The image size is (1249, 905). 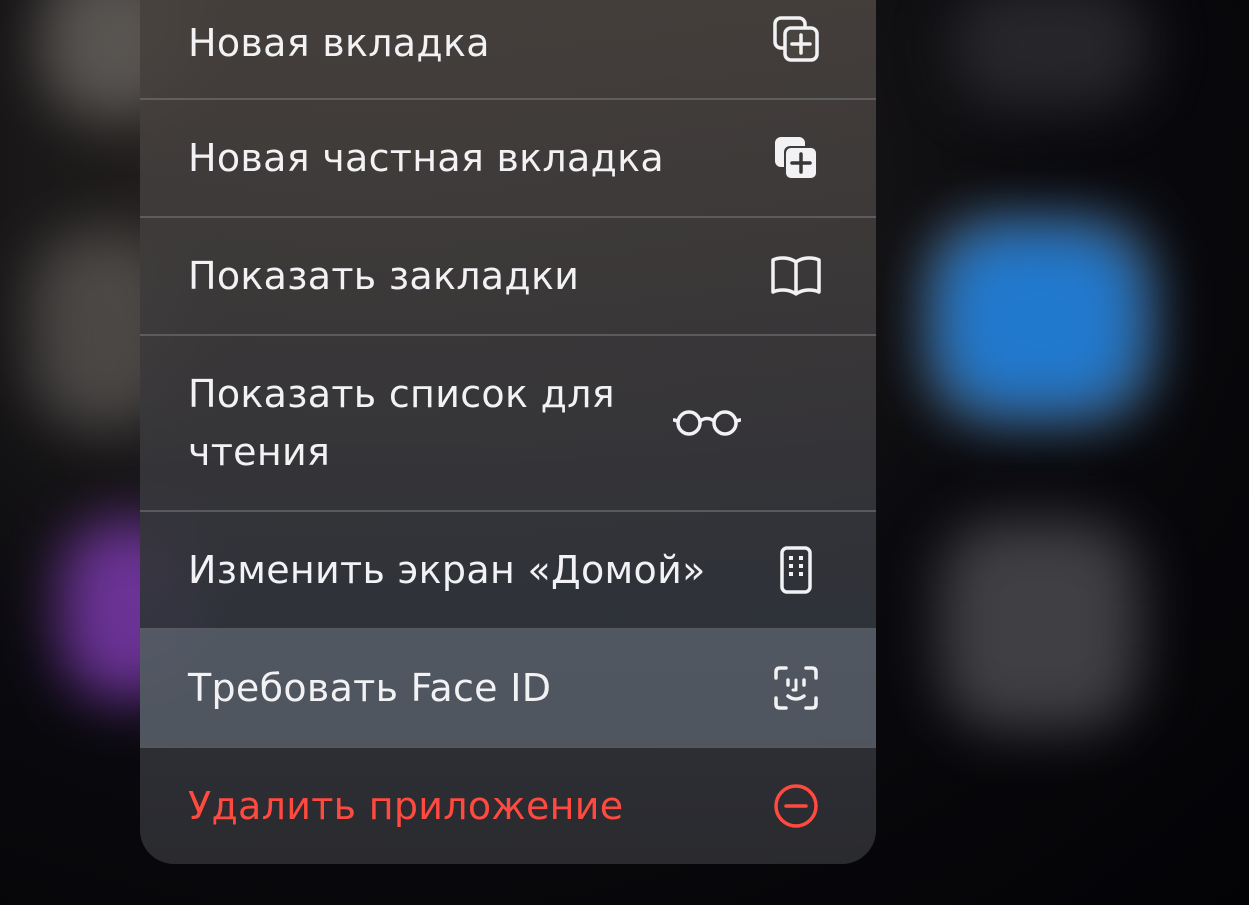 I want to click on menu-item-edit-home-screen: Изменить экран «Домой», so click(x=508, y=570).